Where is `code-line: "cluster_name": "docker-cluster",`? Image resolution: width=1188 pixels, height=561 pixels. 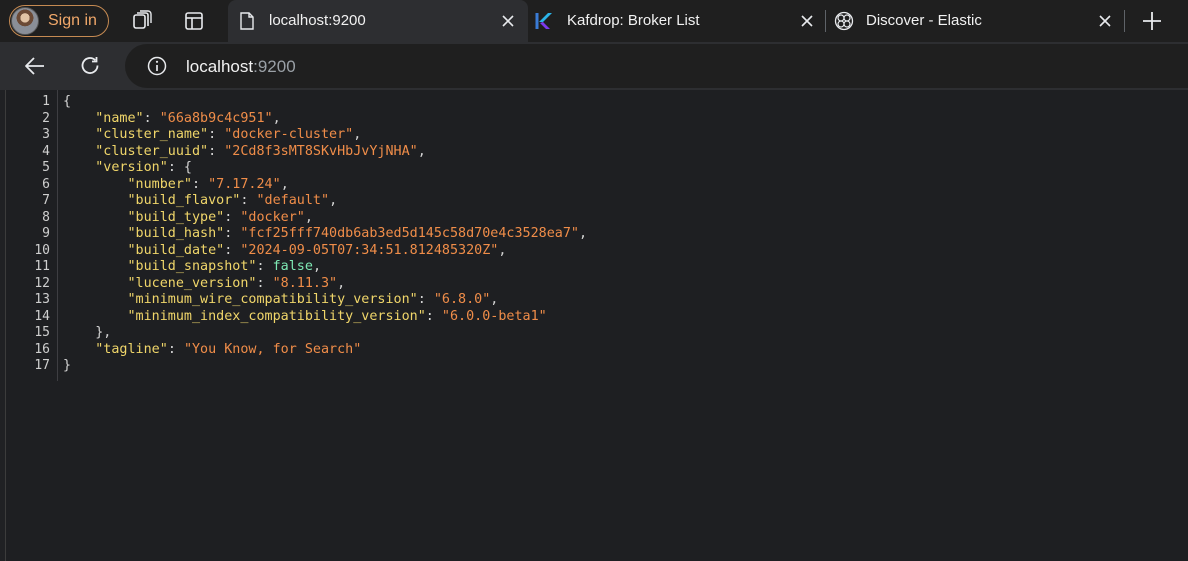
code-line: "cluster_name": "docker-cluster", is located at coordinates (325, 135).